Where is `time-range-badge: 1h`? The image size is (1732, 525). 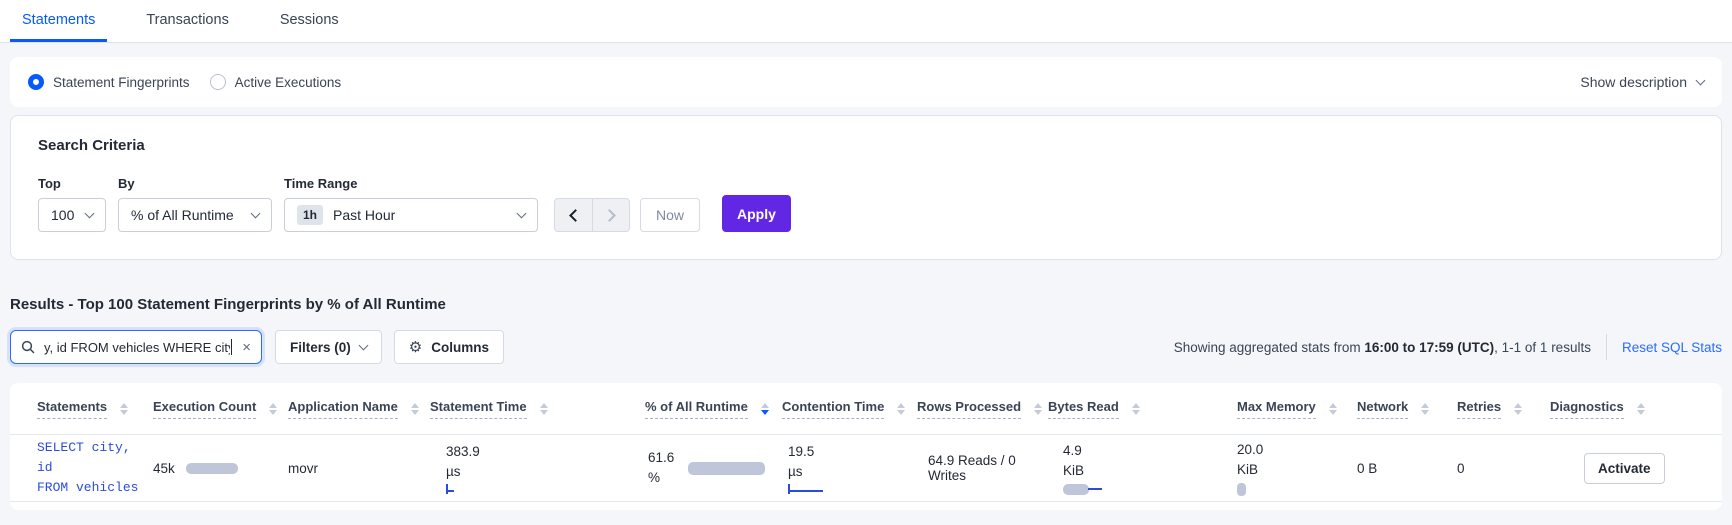
time-range-badge: 1h is located at coordinates (310, 215).